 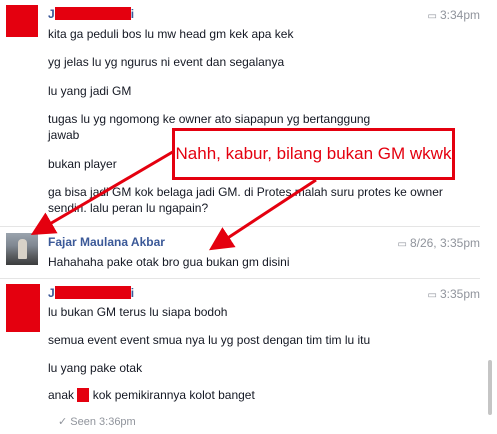 I want to click on annotation-callout: Nahh, kabur, bilang bukan GM wkwk, so click(x=313, y=154).